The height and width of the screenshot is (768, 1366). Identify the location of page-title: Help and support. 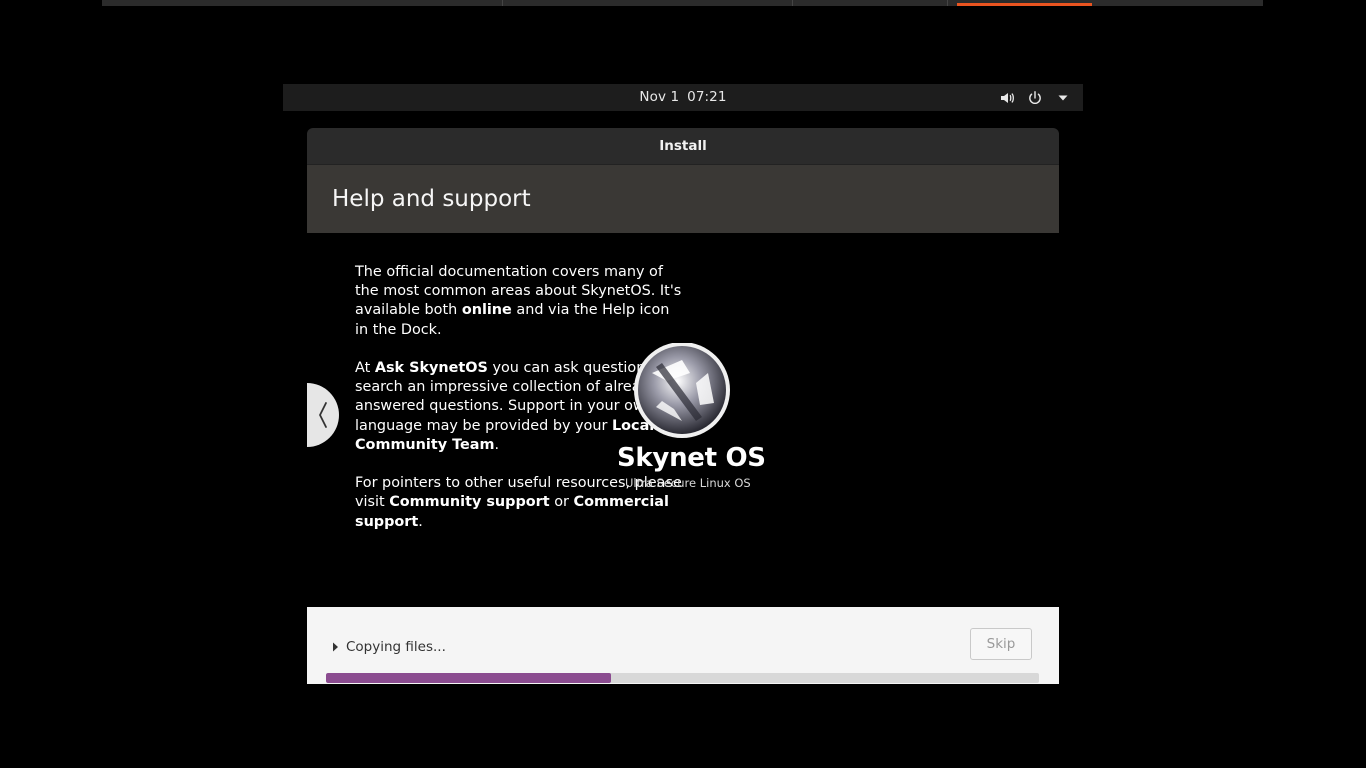
(683, 199).